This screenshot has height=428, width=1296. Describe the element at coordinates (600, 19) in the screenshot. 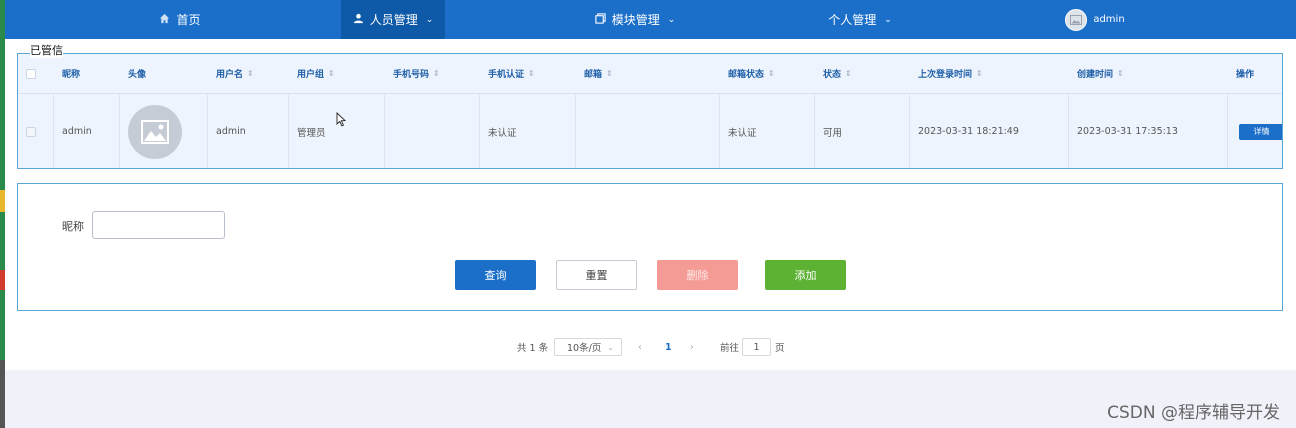

I see `copy-icon` at that location.